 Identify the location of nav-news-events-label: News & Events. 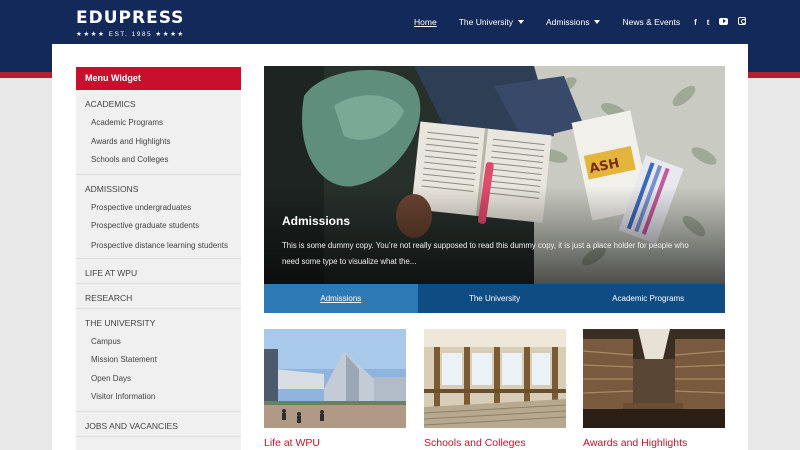
(651, 22).